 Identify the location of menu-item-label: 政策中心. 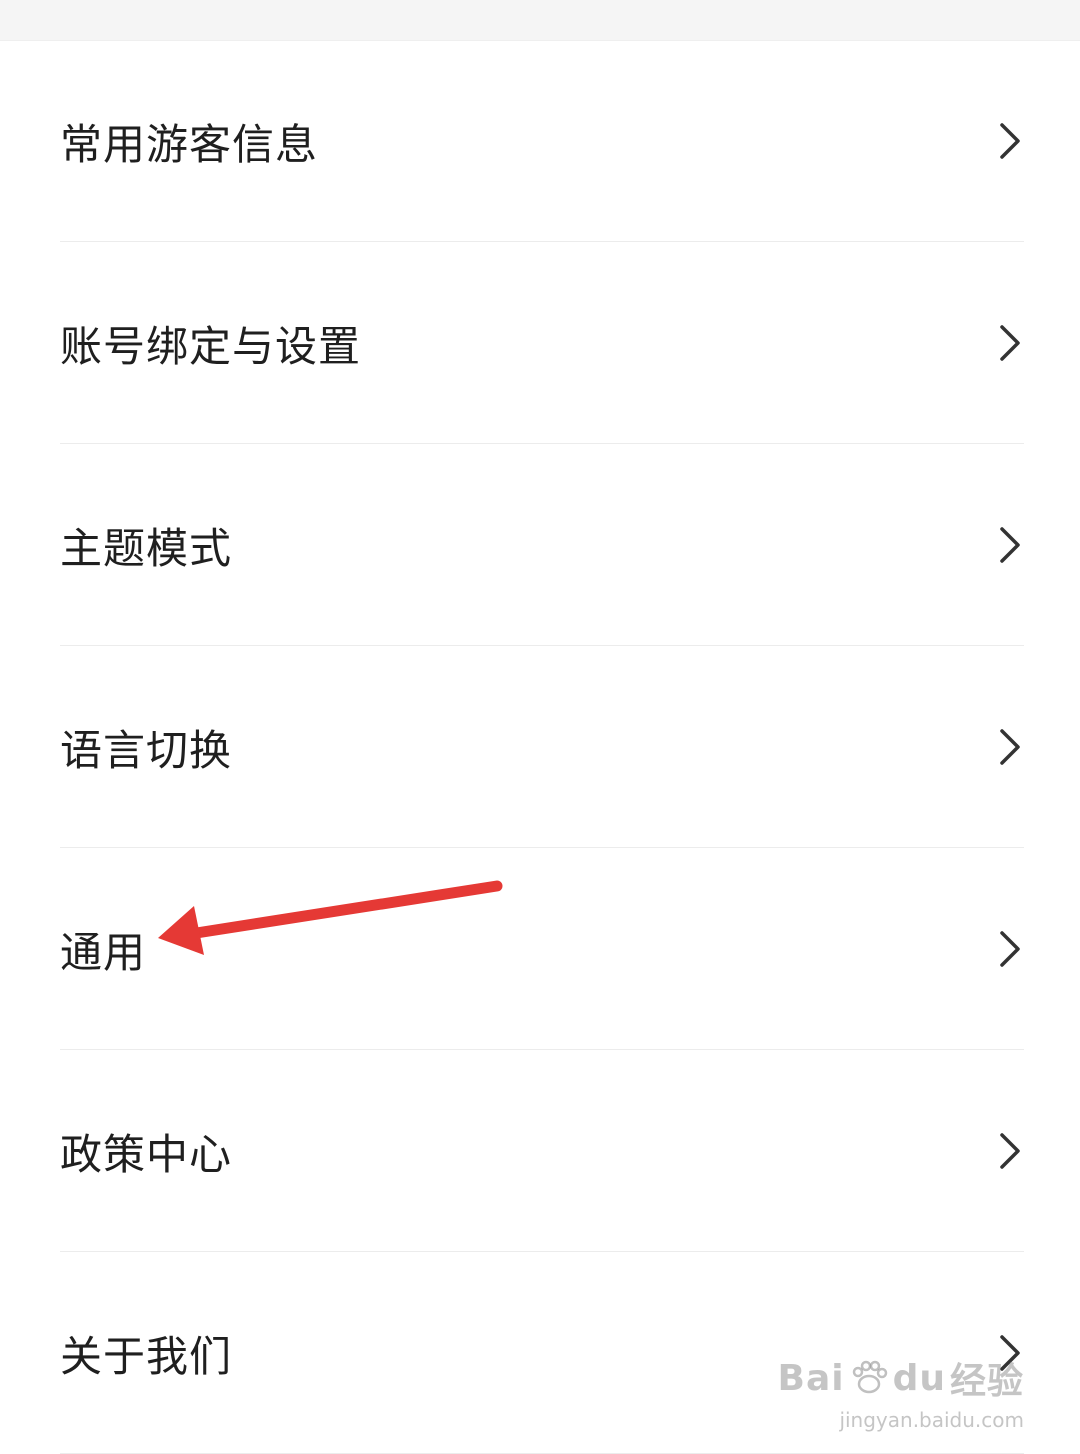
(146, 1154).